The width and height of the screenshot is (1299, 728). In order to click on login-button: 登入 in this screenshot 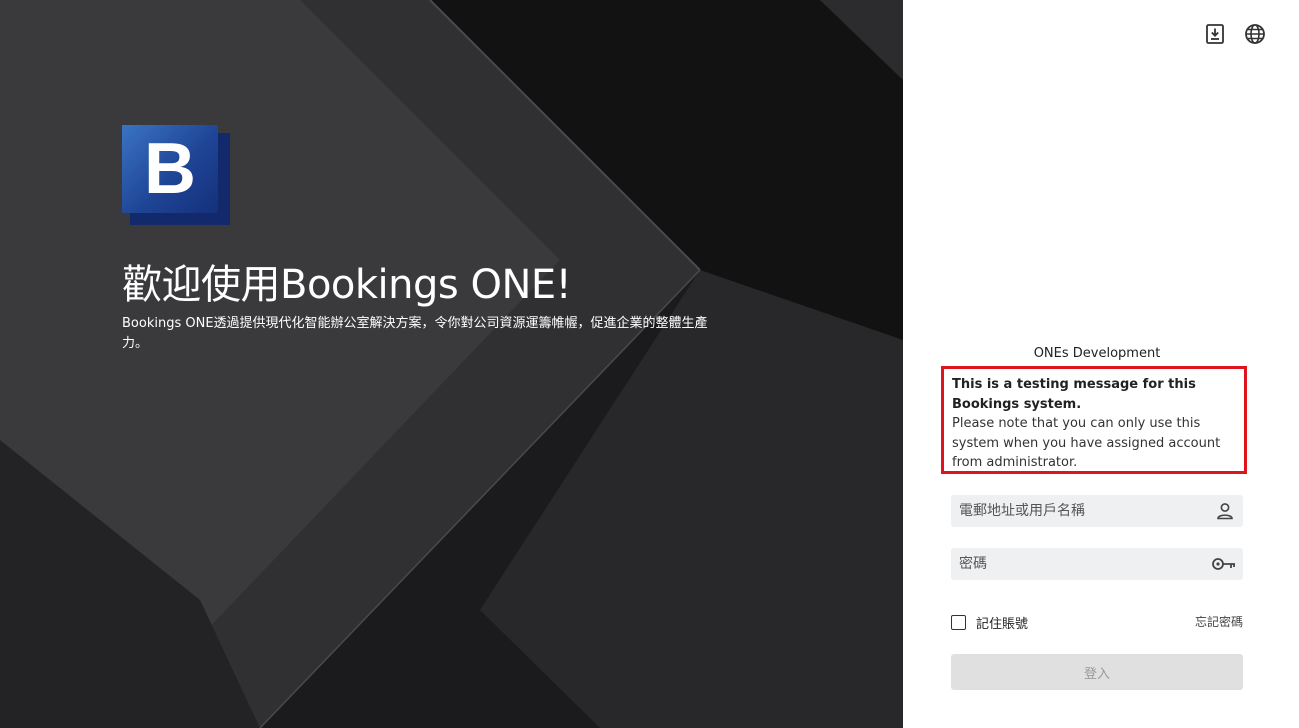, I will do `click(1097, 672)`.